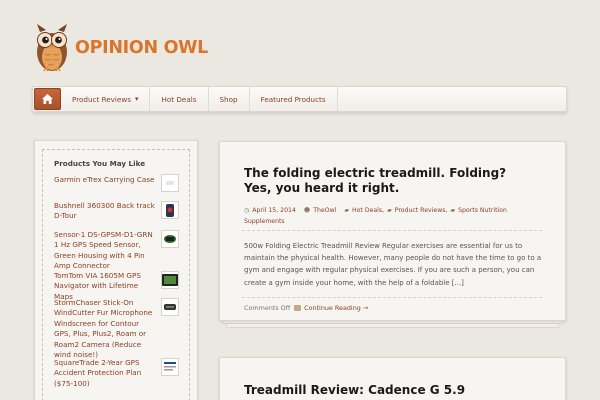 Image resolution: width=600 pixels, height=400 pixels. I want to click on protection-plan-icon, so click(170, 367).